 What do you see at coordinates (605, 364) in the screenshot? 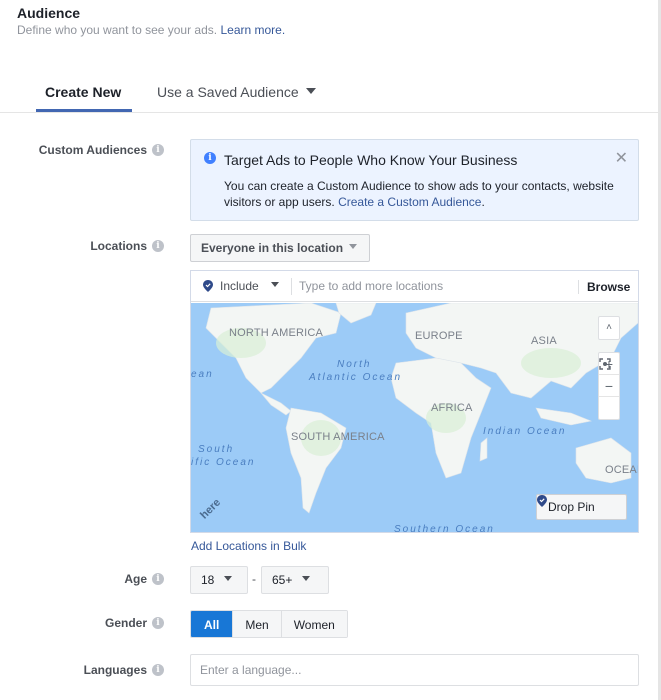
I see `recenter-icon` at bounding box center [605, 364].